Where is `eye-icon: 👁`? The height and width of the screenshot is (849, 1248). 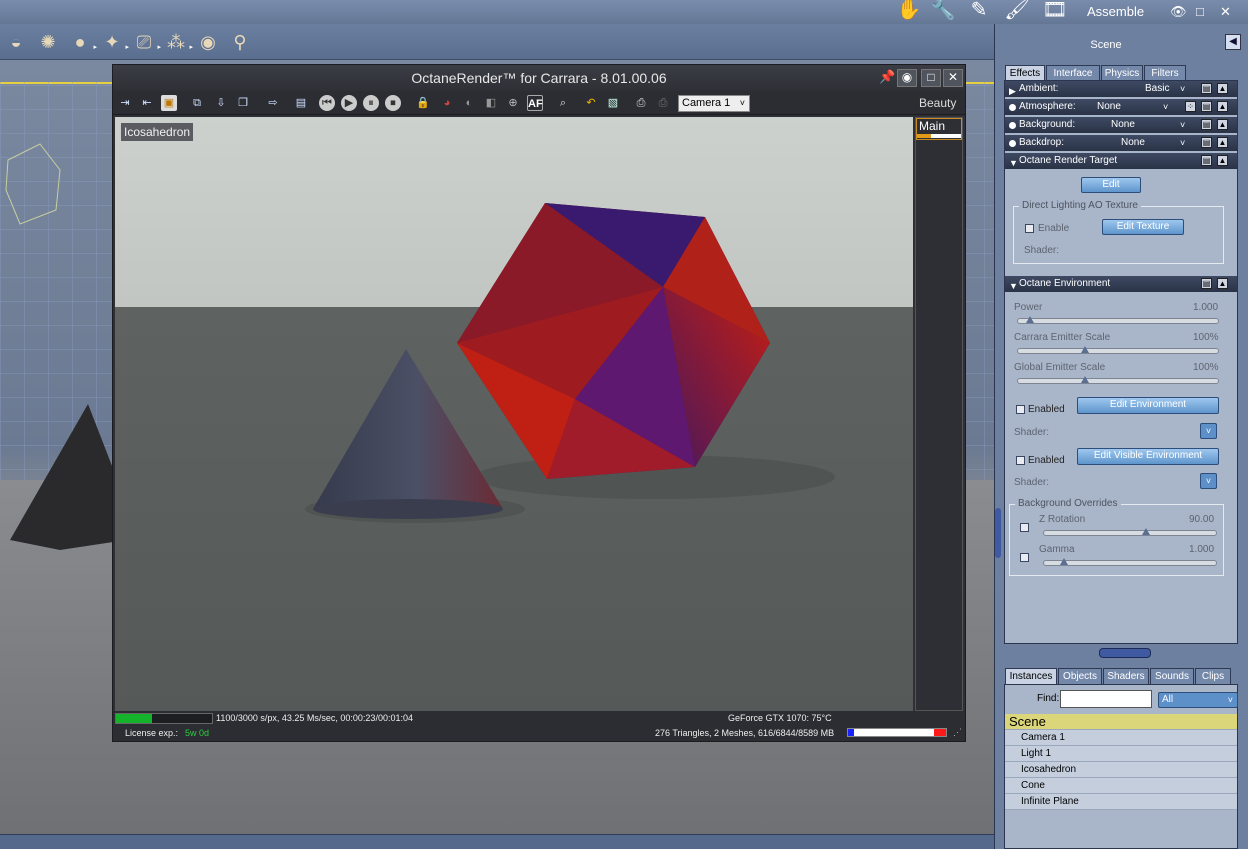 eye-icon: 👁 is located at coordinates (1178, 12).